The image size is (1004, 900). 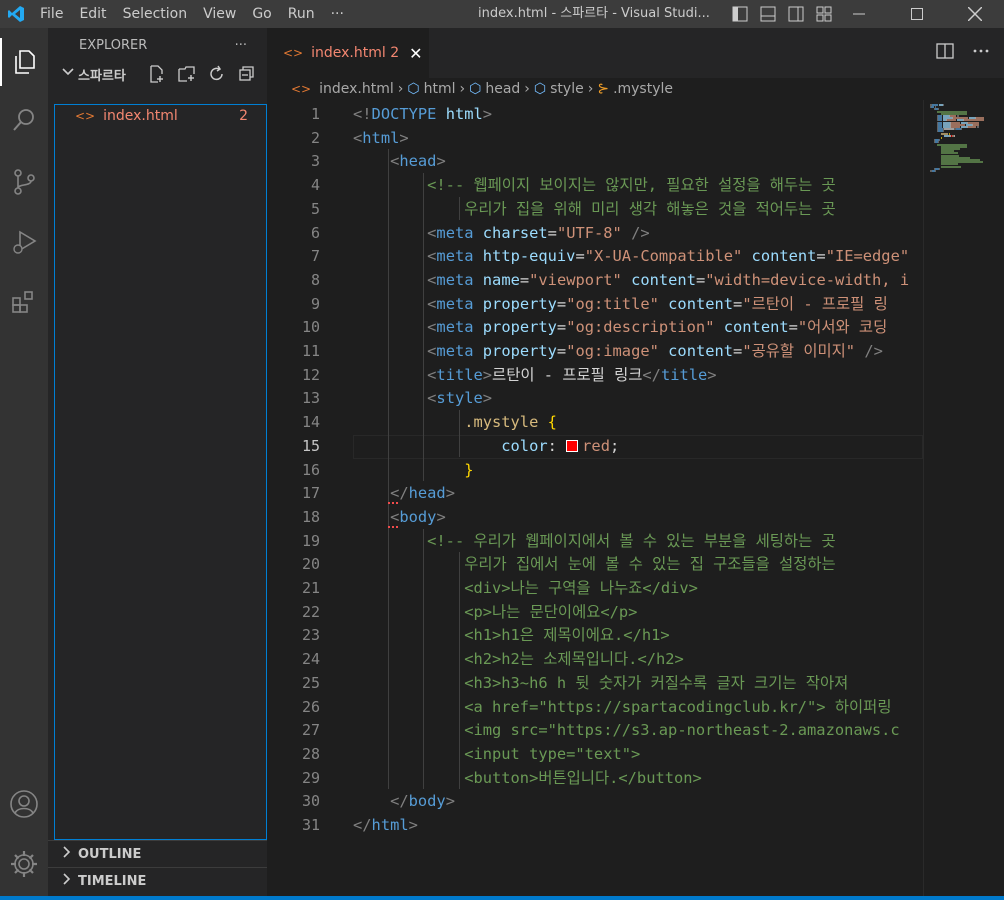 What do you see at coordinates (24, 182) in the screenshot?
I see `source-control-icon` at bounding box center [24, 182].